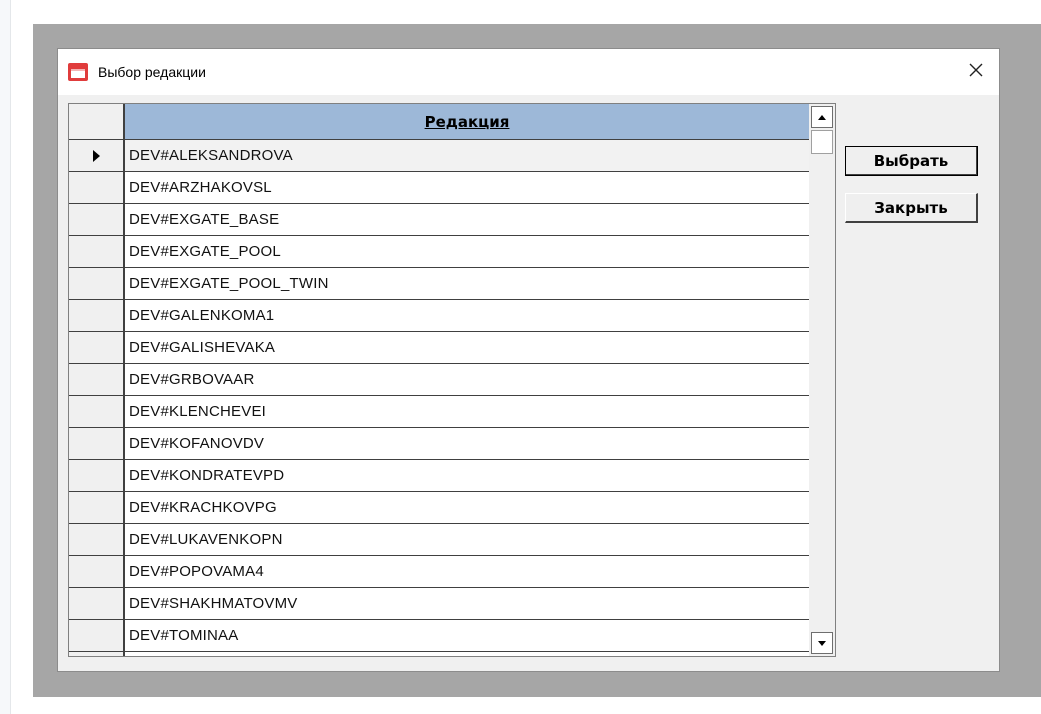  Describe the element at coordinates (467, 444) in the screenshot. I see `table-row: DEV#KOFANOVDV` at that location.